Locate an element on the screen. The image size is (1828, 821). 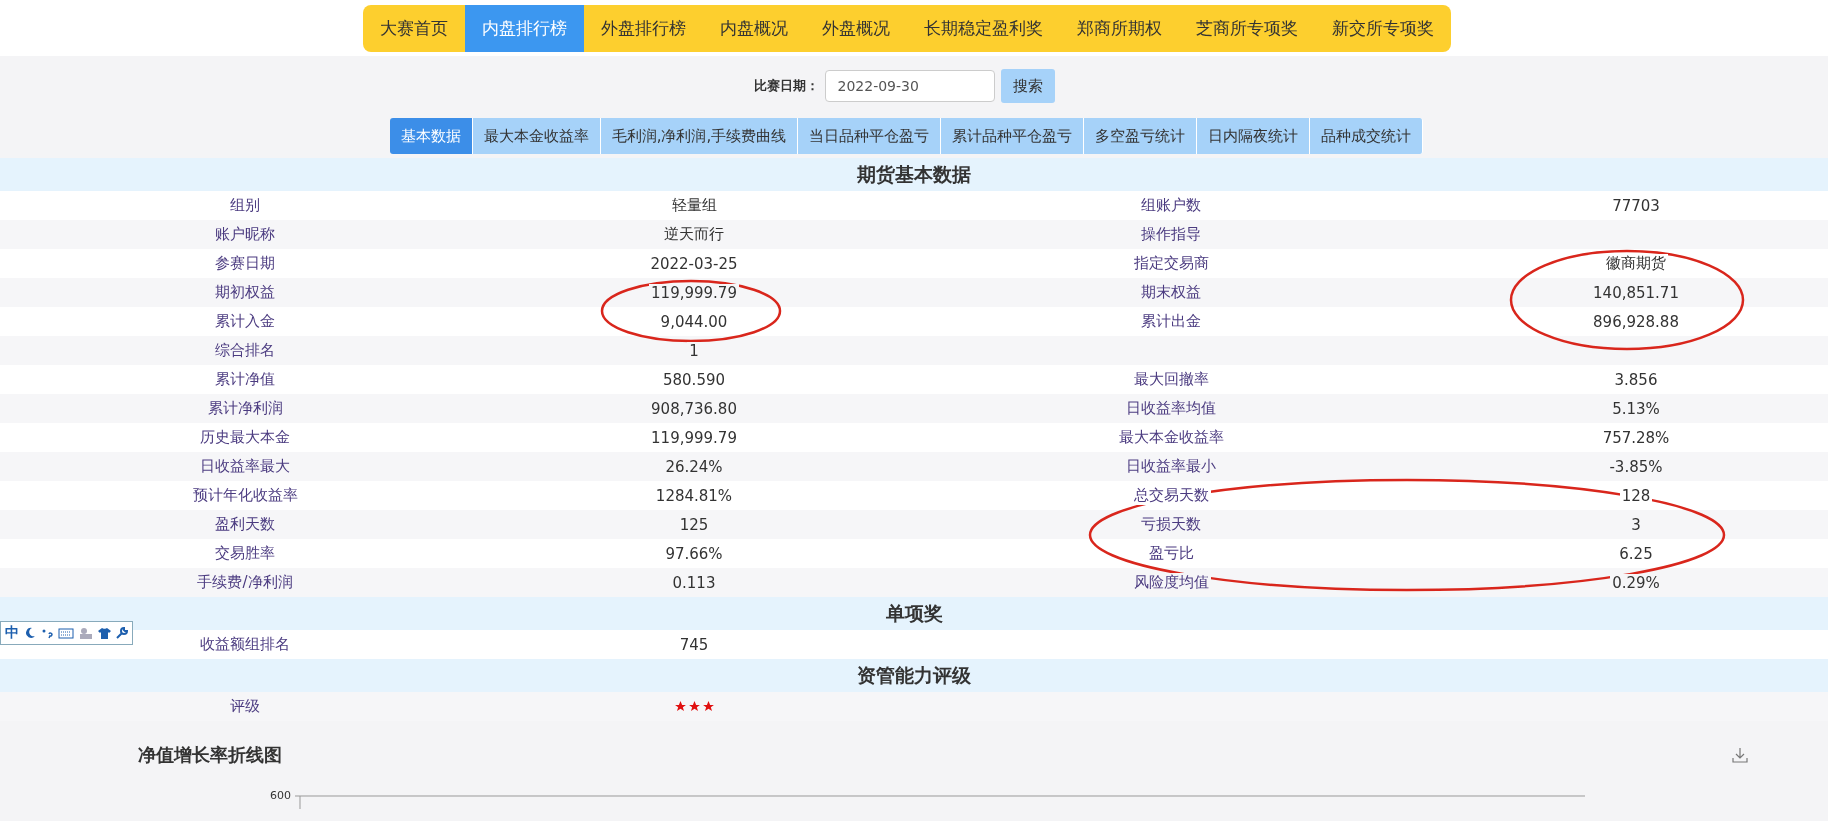
field-label: 期初权益 is located at coordinates (245, 292).